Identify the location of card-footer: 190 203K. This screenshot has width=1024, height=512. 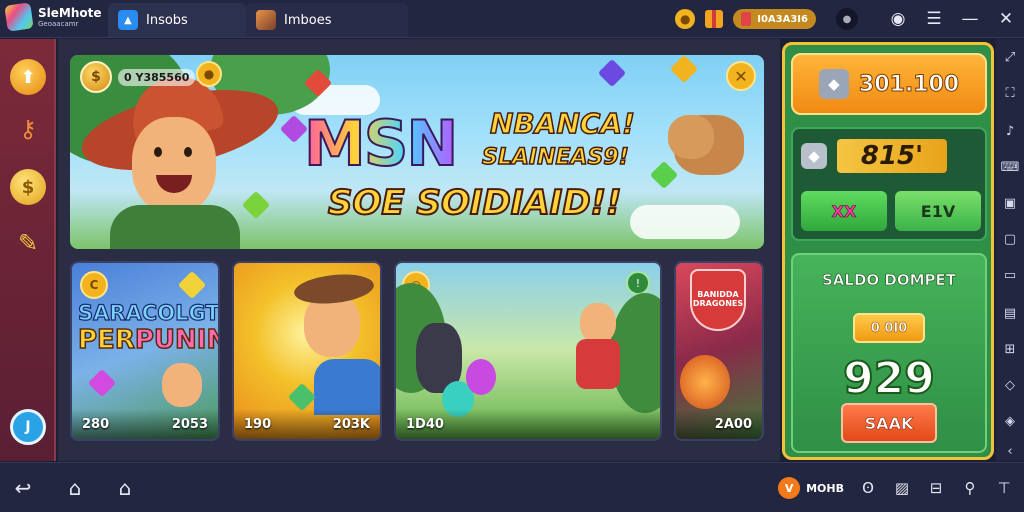
(307, 424).